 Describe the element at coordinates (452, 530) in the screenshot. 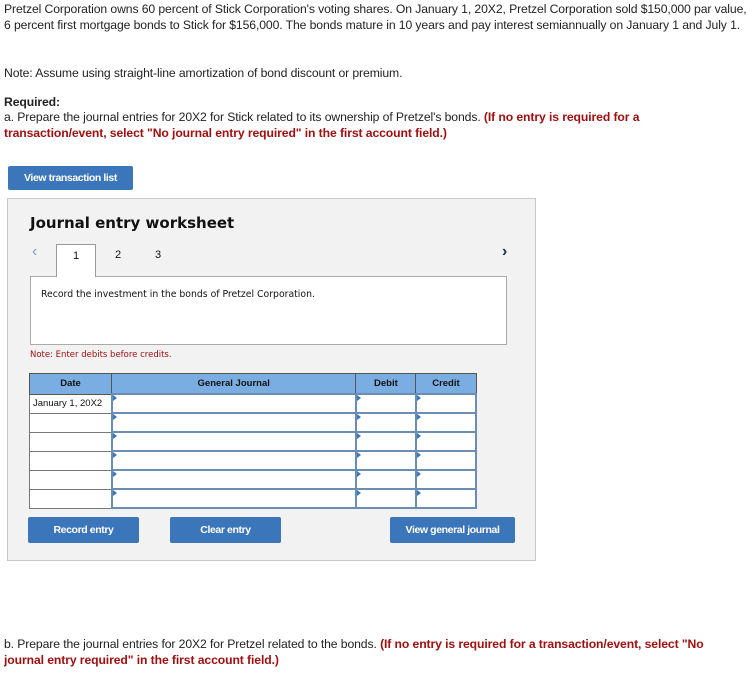

I see `view-general-journal-button: View general journal` at that location.